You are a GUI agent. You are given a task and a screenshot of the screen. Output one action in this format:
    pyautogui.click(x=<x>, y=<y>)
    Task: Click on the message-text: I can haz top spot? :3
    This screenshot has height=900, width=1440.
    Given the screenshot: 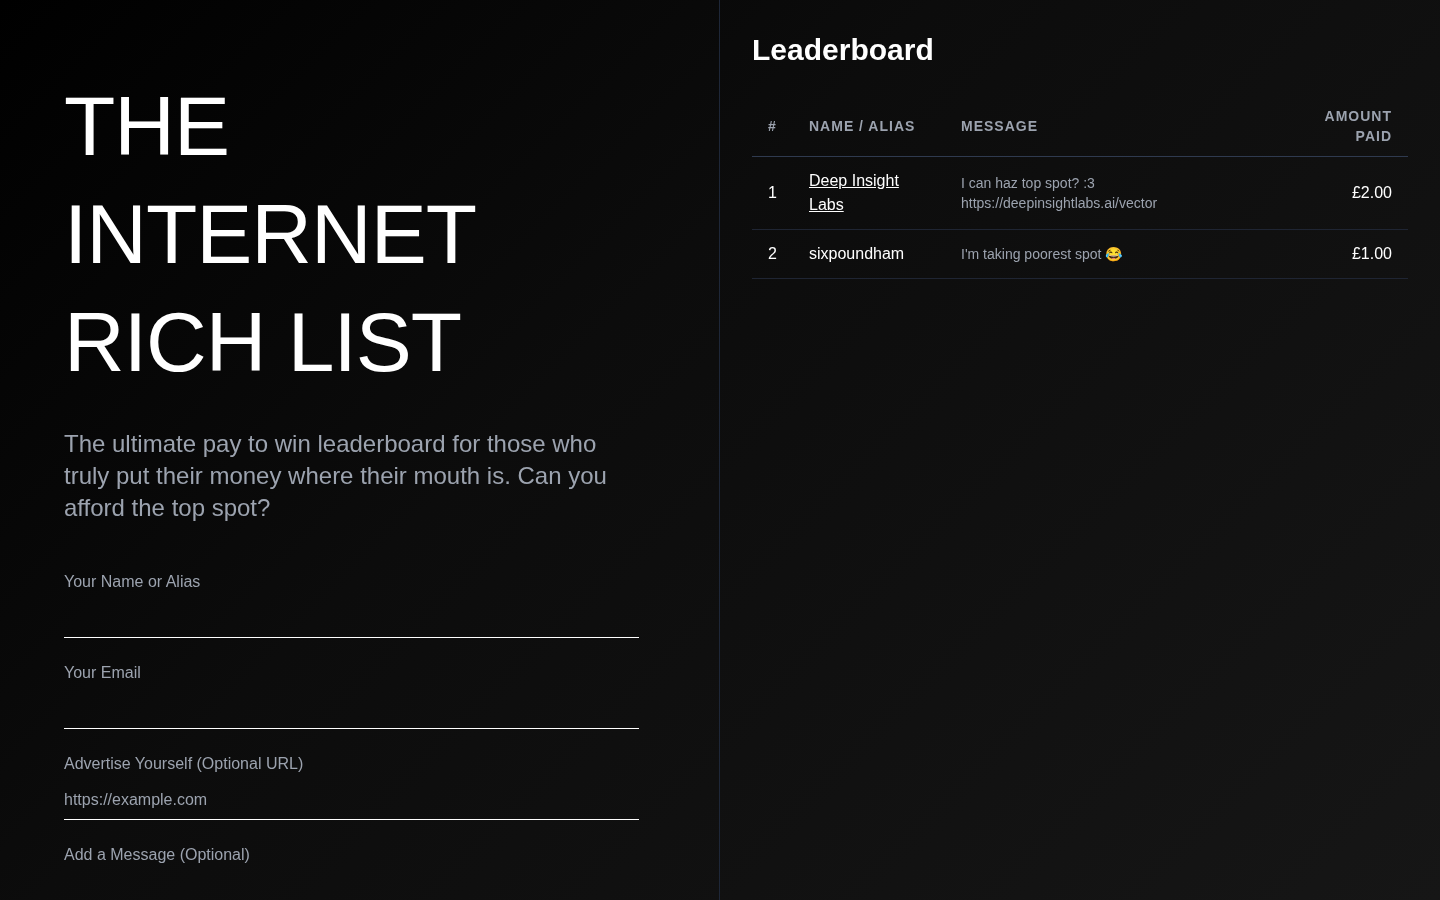 What is the action you would take?
    pyautogui.click(x=1028, y=183)
    